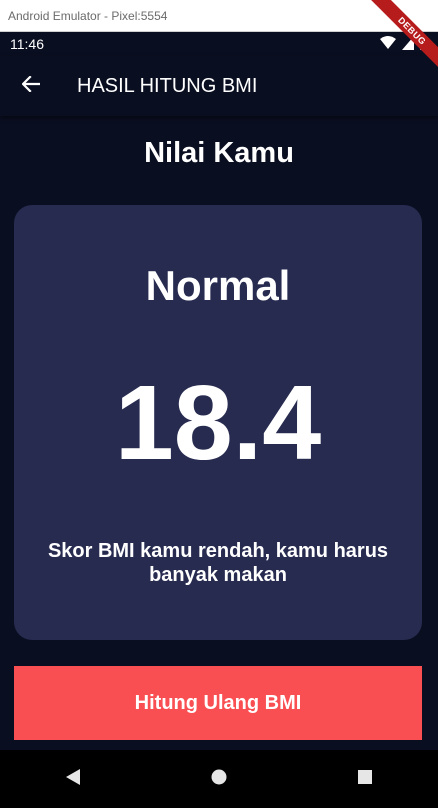  I want to click on recalculate-button: Hitung Ulang BMI, so click(218, 703).